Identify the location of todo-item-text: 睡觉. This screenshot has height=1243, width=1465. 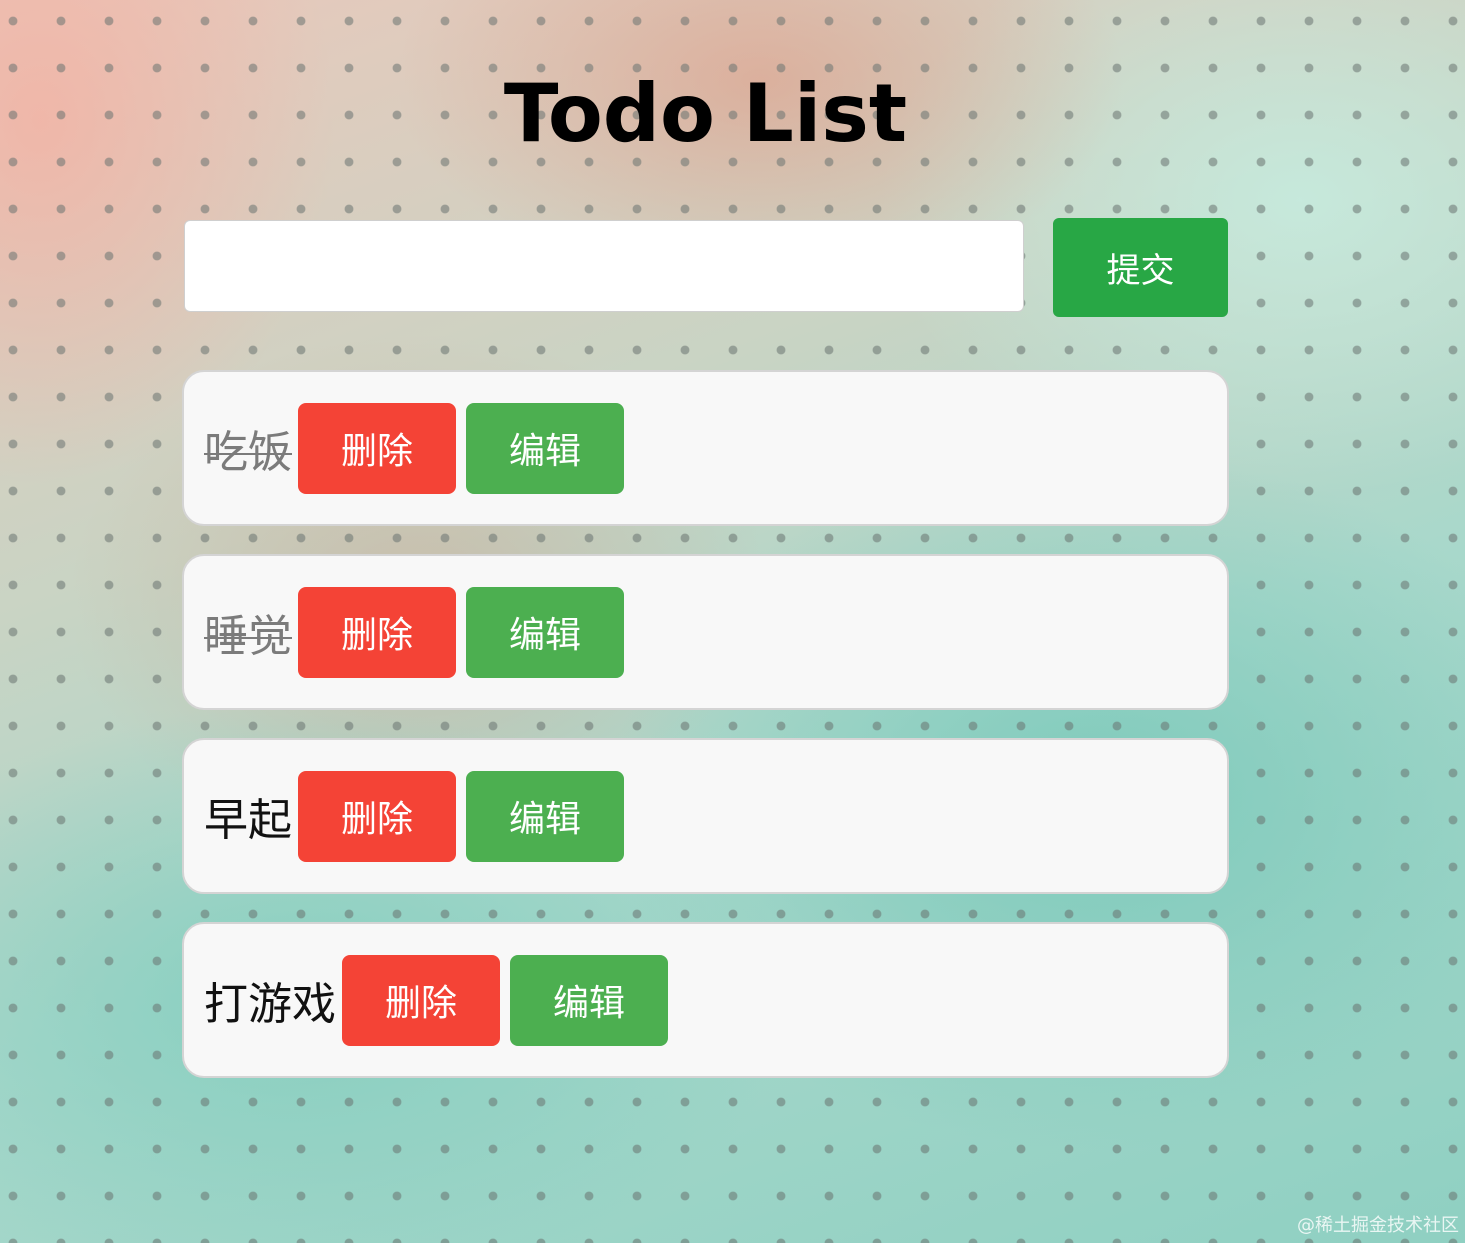
(248, 632).